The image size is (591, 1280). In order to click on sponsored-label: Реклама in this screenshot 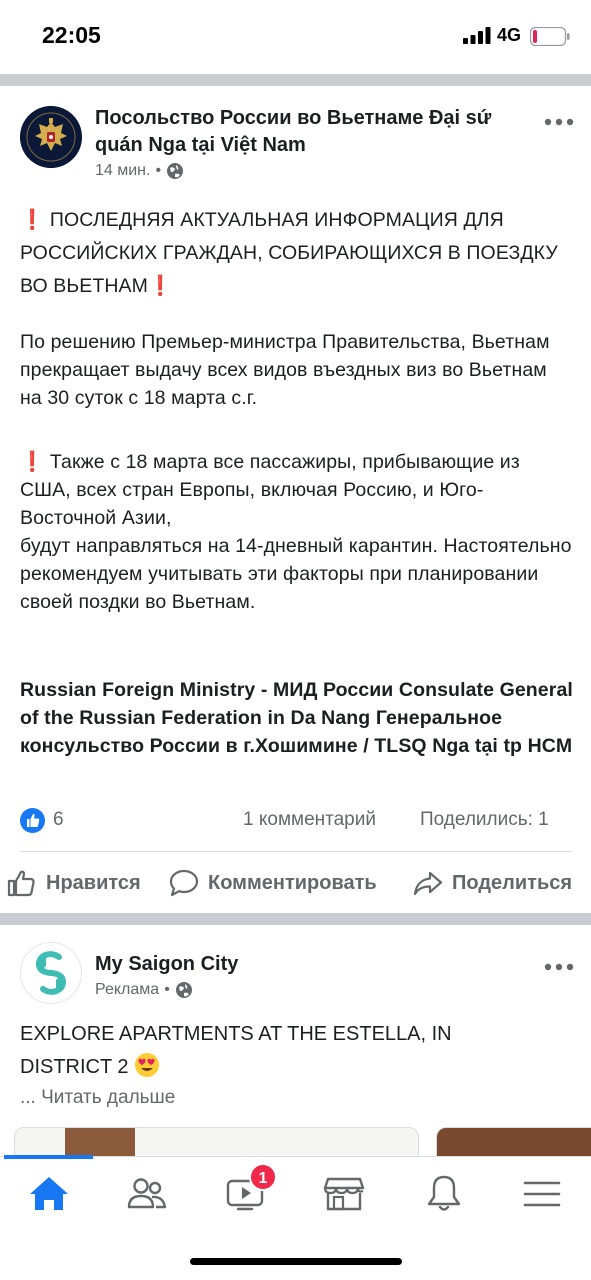, I will do `click(127, 990)`.